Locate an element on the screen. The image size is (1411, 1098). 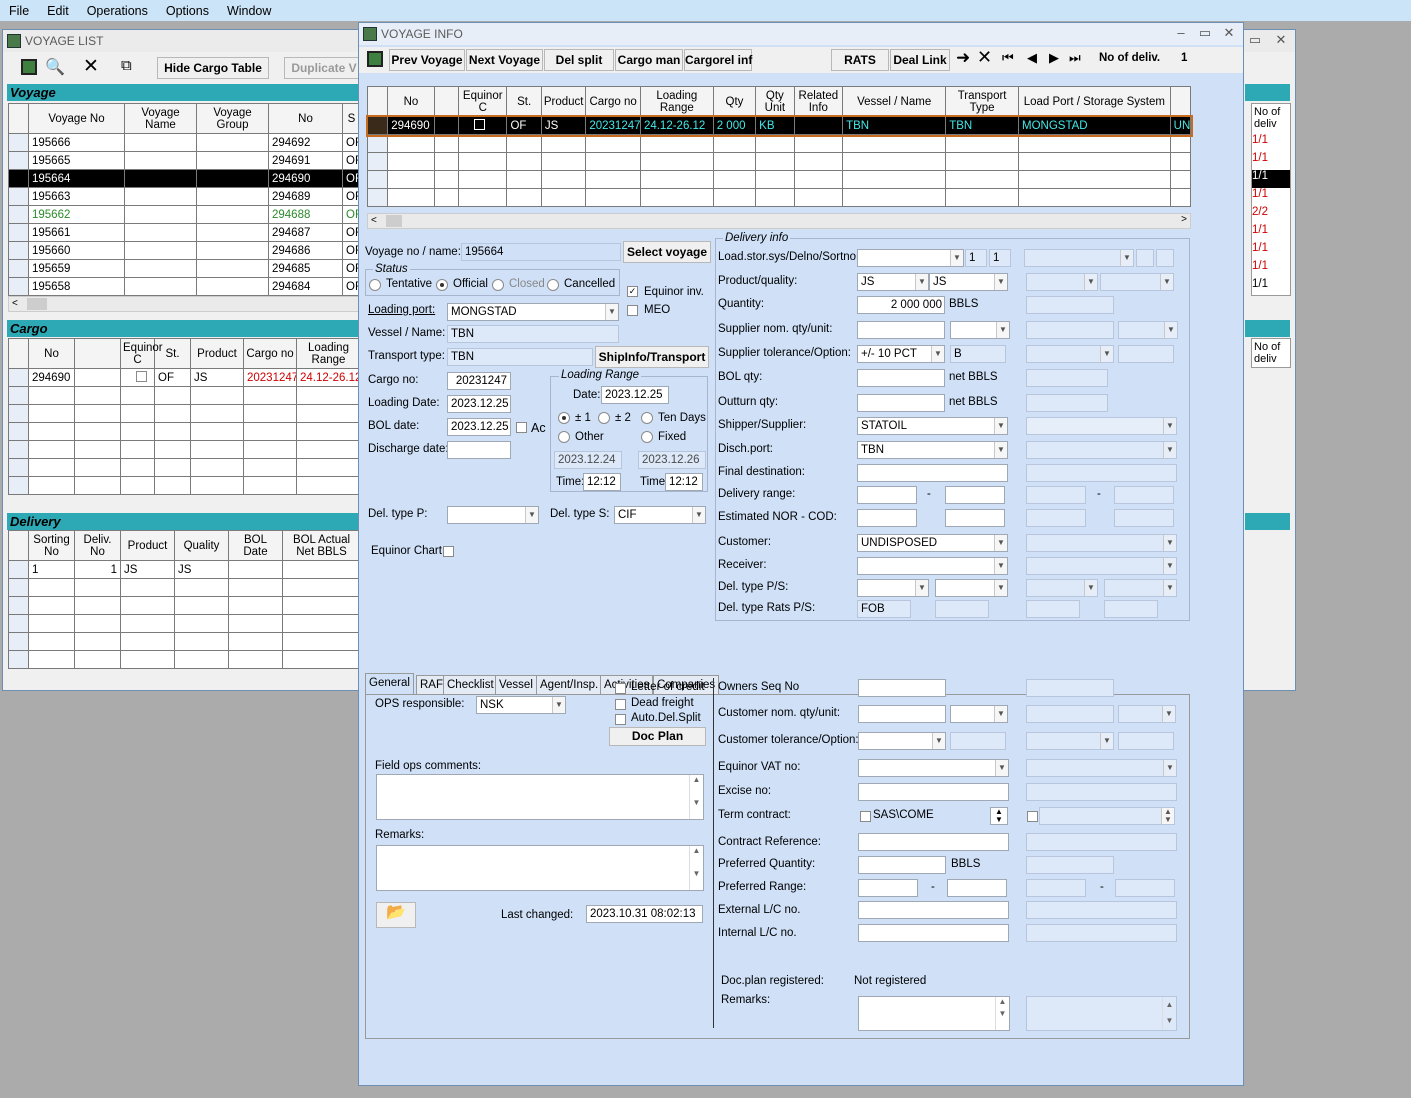
ops-responsible-select: NSK ▼ is located at coordinates (521, 705).